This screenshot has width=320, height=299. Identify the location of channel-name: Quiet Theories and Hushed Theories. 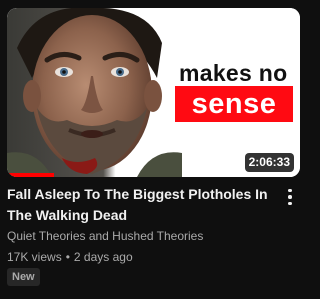
(105, 236).